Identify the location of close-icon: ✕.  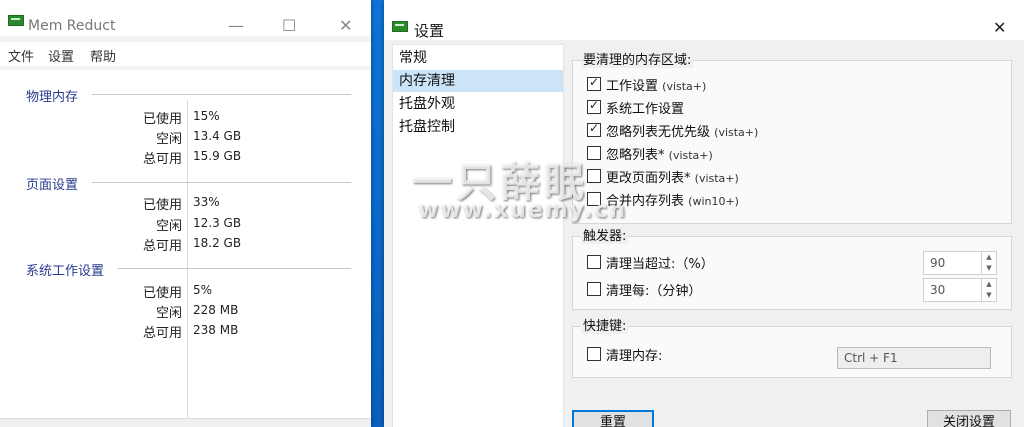
(345, 26).